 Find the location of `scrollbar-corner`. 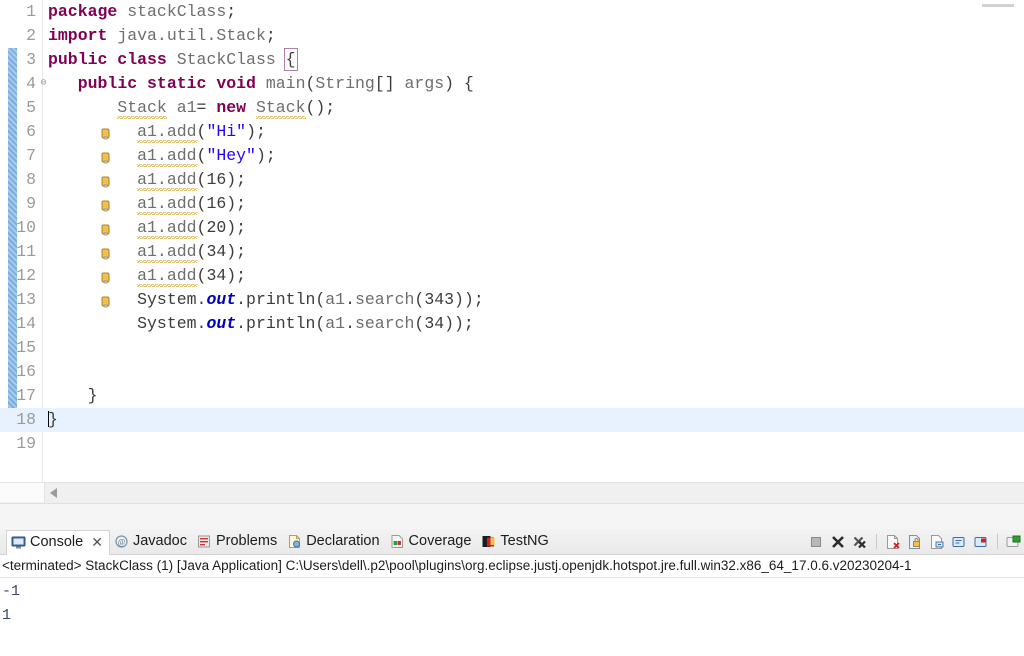

scrollbar-corner is located at coordinates (22, 492).